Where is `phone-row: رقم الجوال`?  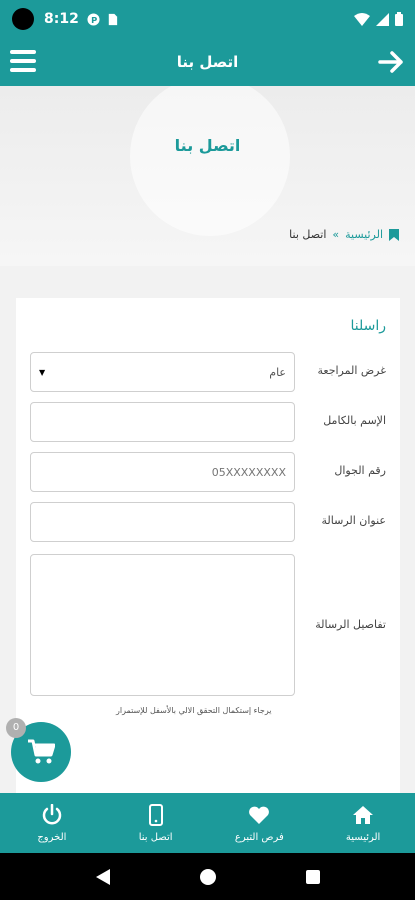
phone-row: رقم الجوال is located at coordinates (208, 472).